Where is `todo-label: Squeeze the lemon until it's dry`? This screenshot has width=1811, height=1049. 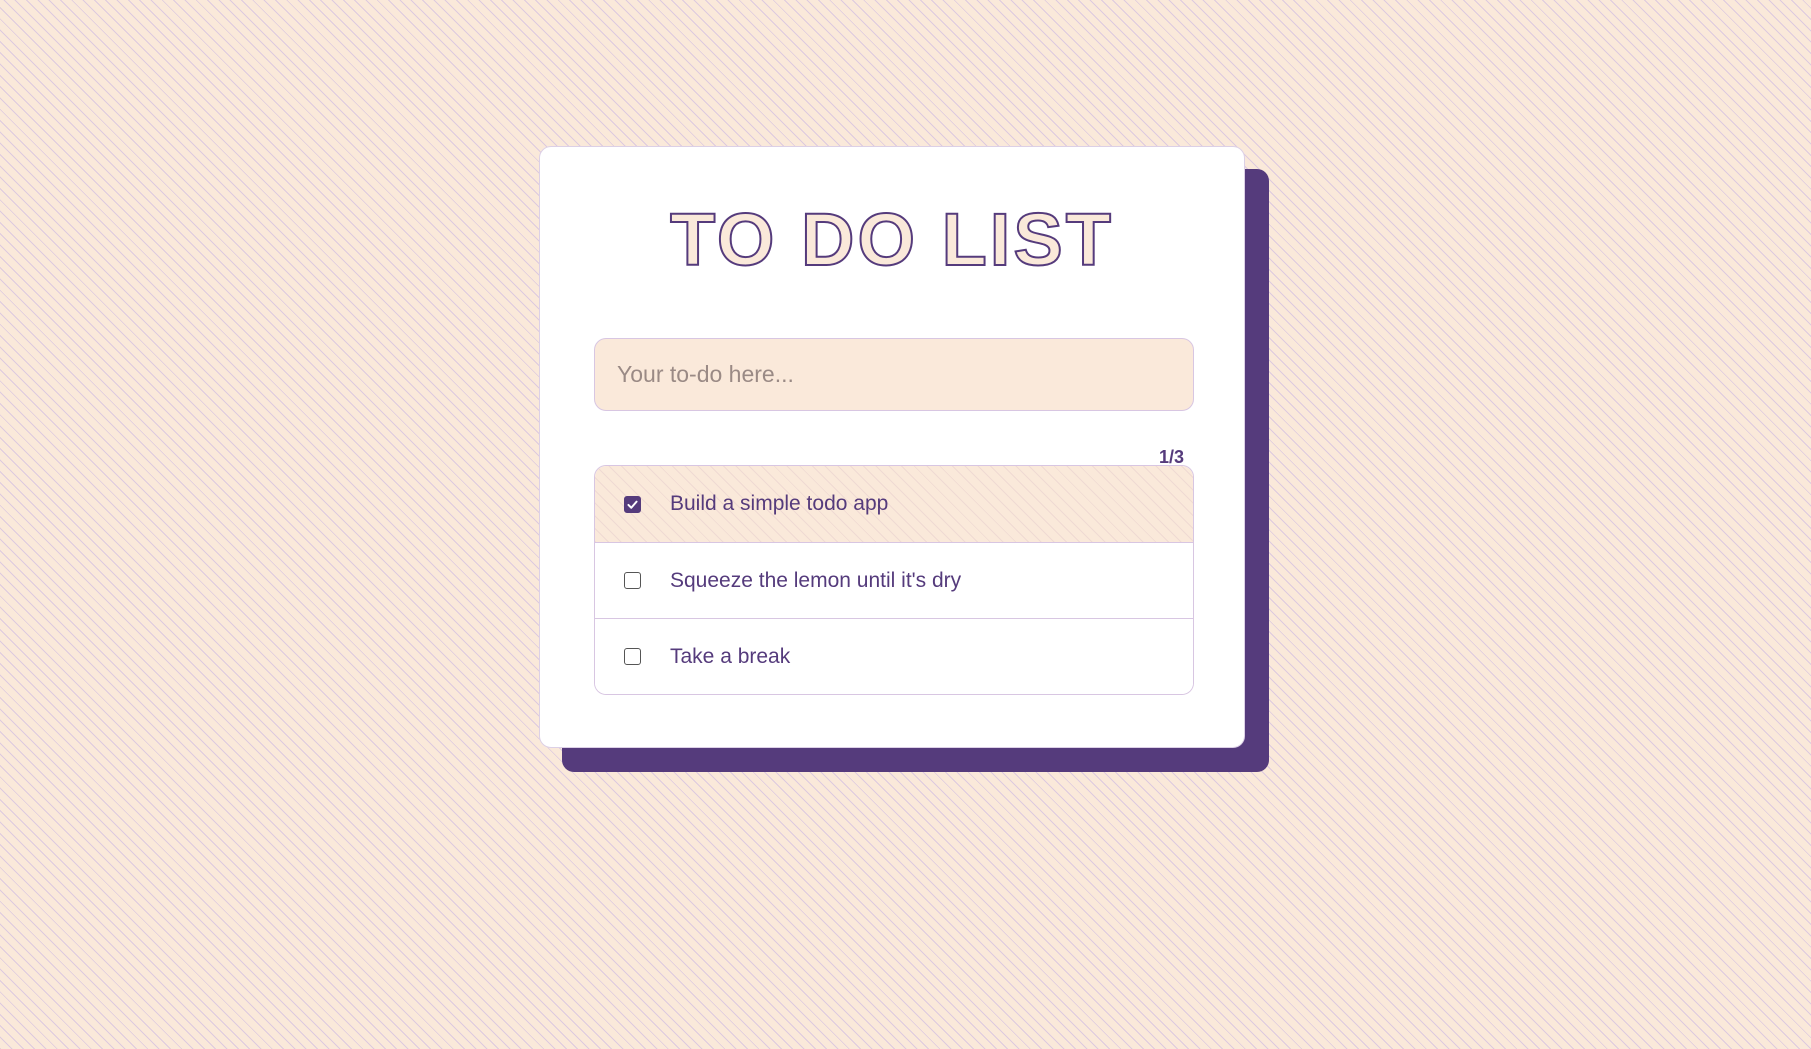 todo-label: Squeeze the lemon until it's dry is located at coordinates (816, 580).